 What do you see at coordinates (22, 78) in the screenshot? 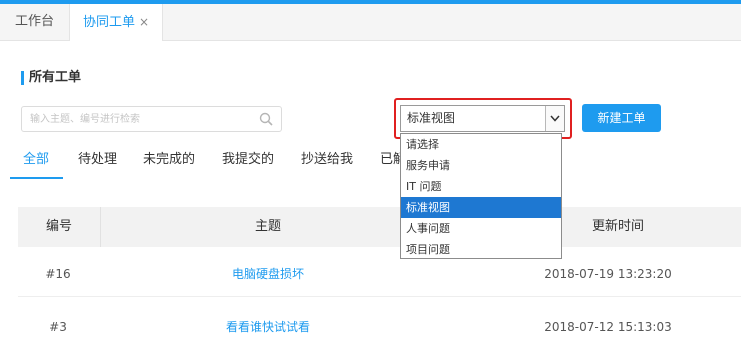
I see `title-accent` at bounding box center [22, 78].